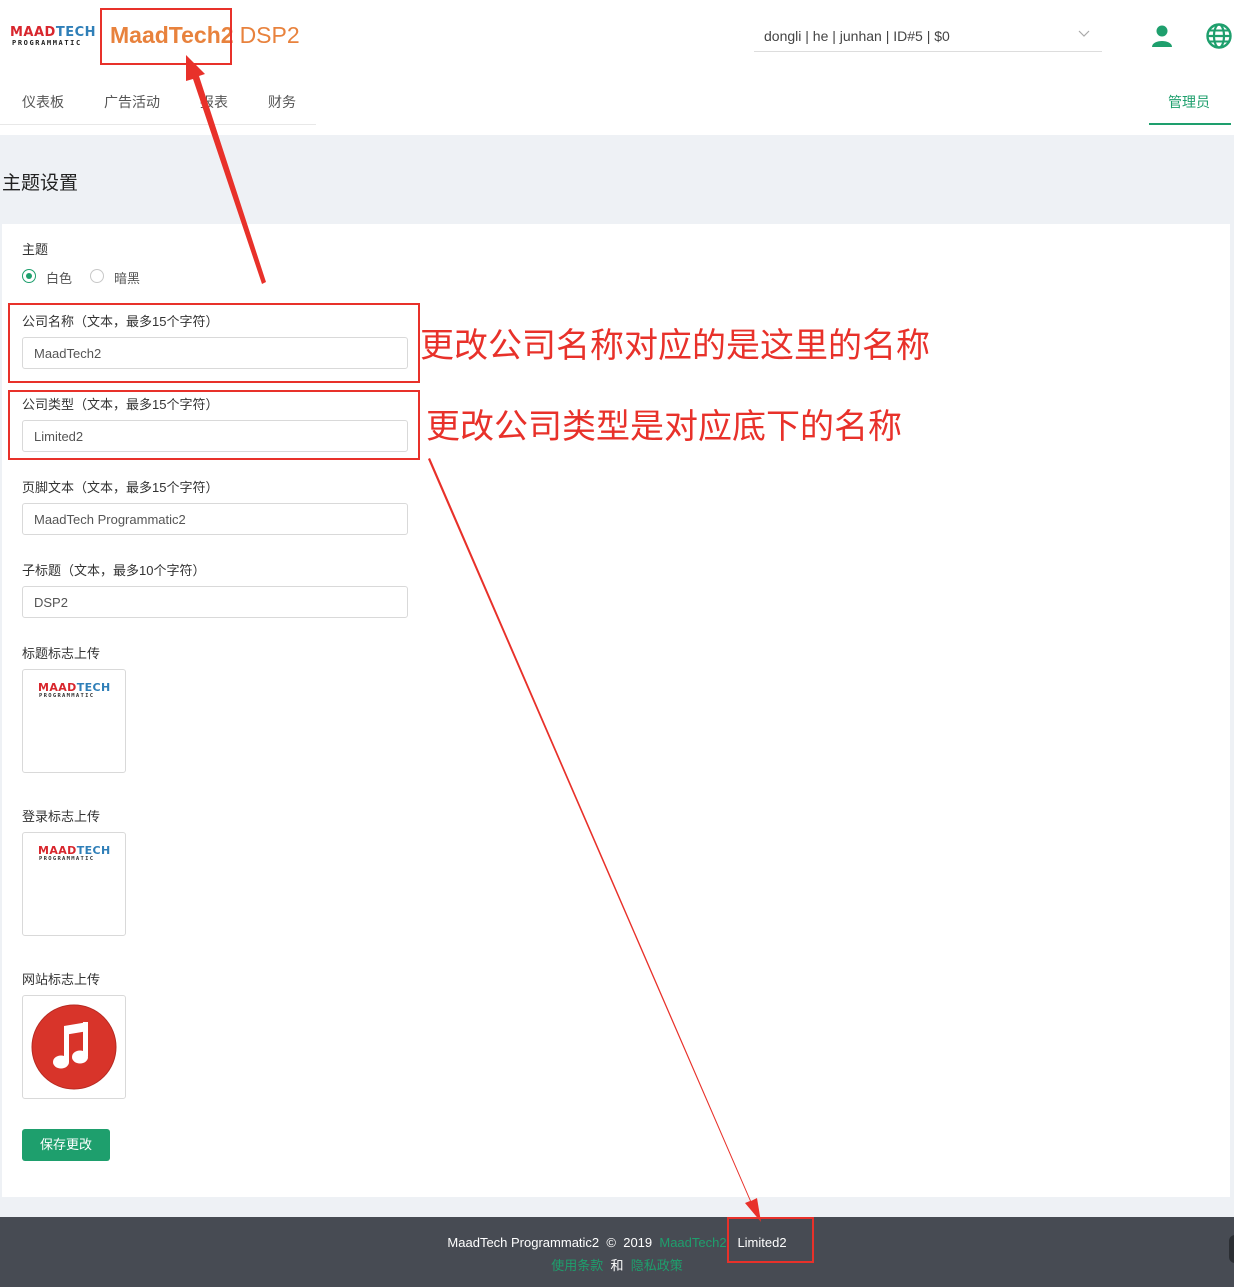  I want to click on logo-text-maad: MAAD, so click(33, 32).